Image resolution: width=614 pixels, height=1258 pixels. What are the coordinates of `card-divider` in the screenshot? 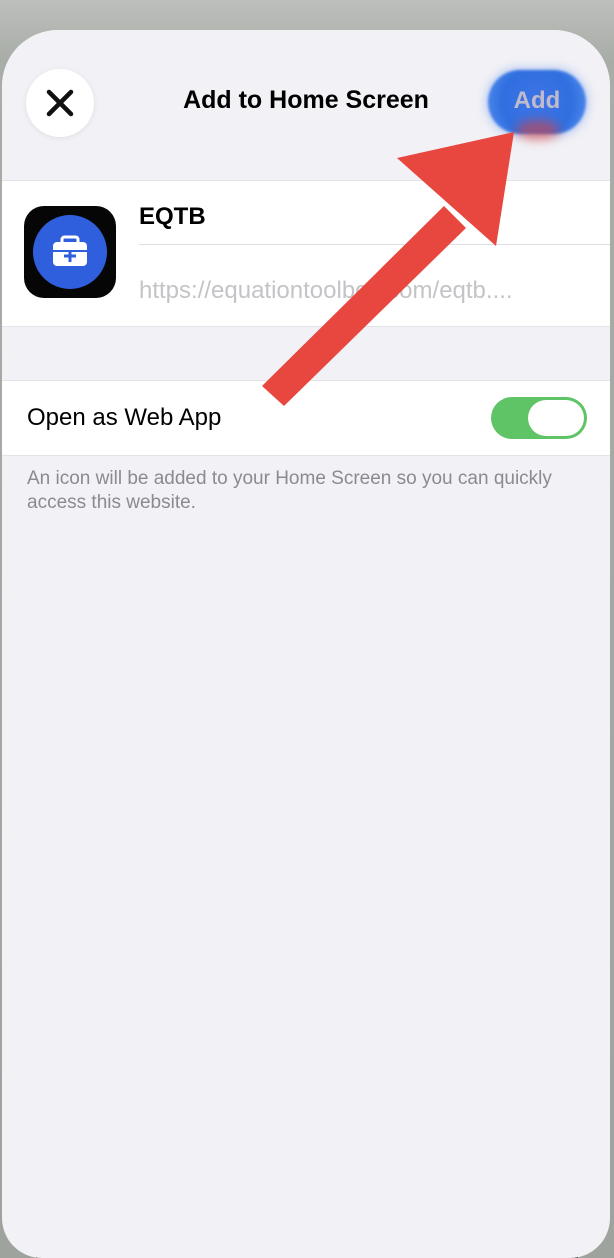 It's located at (374, 244).